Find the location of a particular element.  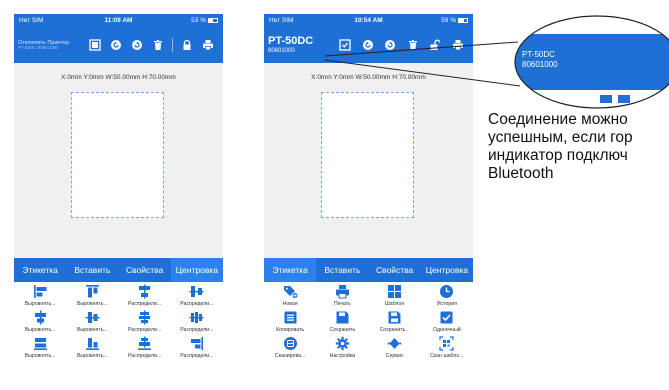

gear-icon is located at coordinates (342, 343).